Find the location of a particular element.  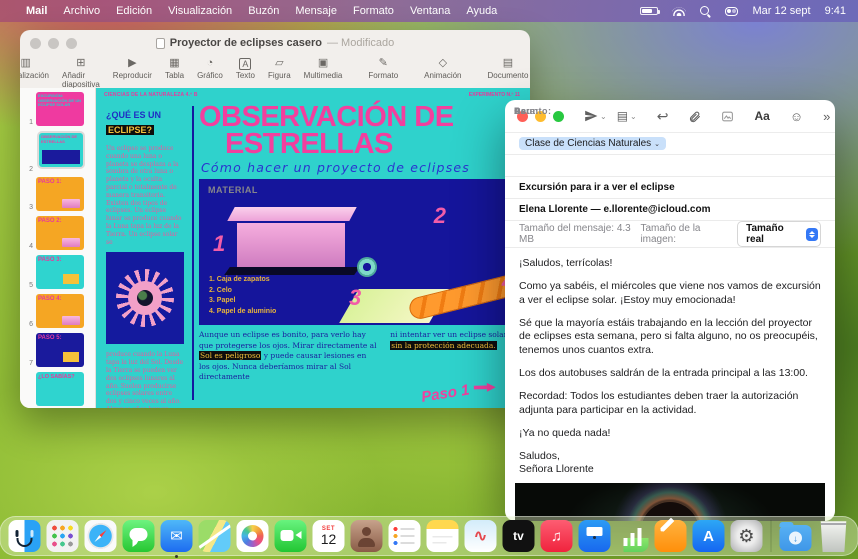

dock-calendar-icon: SET 12 is located at coordinates (328, 536).